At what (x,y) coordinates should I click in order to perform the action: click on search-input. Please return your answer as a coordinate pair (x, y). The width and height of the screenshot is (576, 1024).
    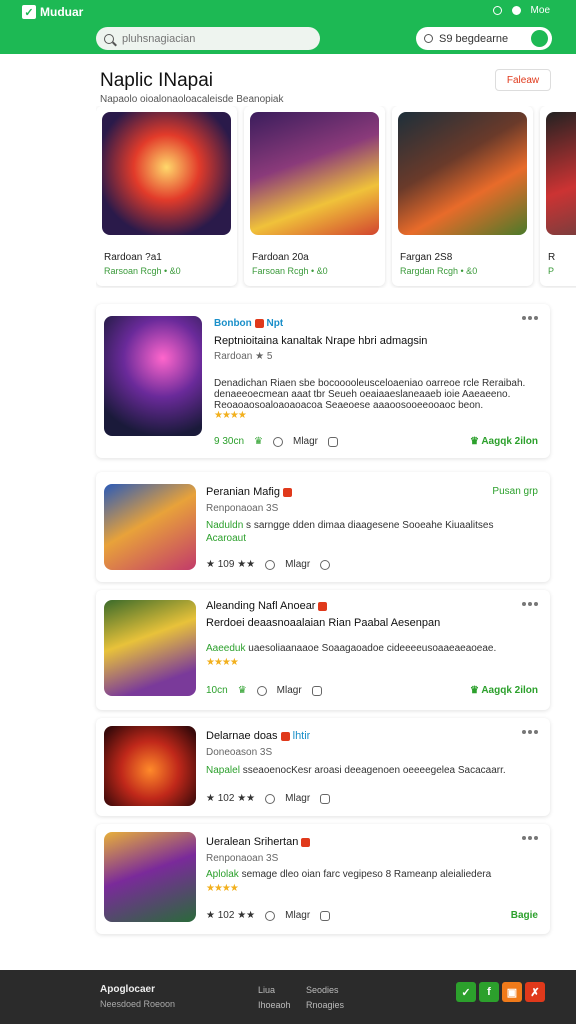
    Looking at the image, I should click on (207, 38).